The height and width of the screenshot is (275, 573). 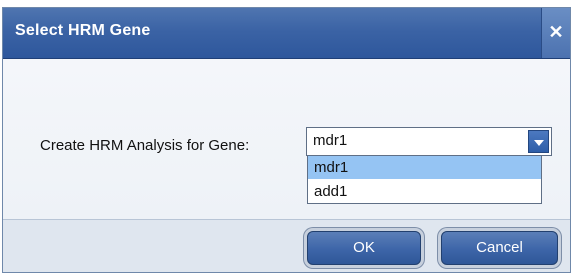 I want to click on dropdown-option-mdr1: mdr1, so click(x=424, y=167).